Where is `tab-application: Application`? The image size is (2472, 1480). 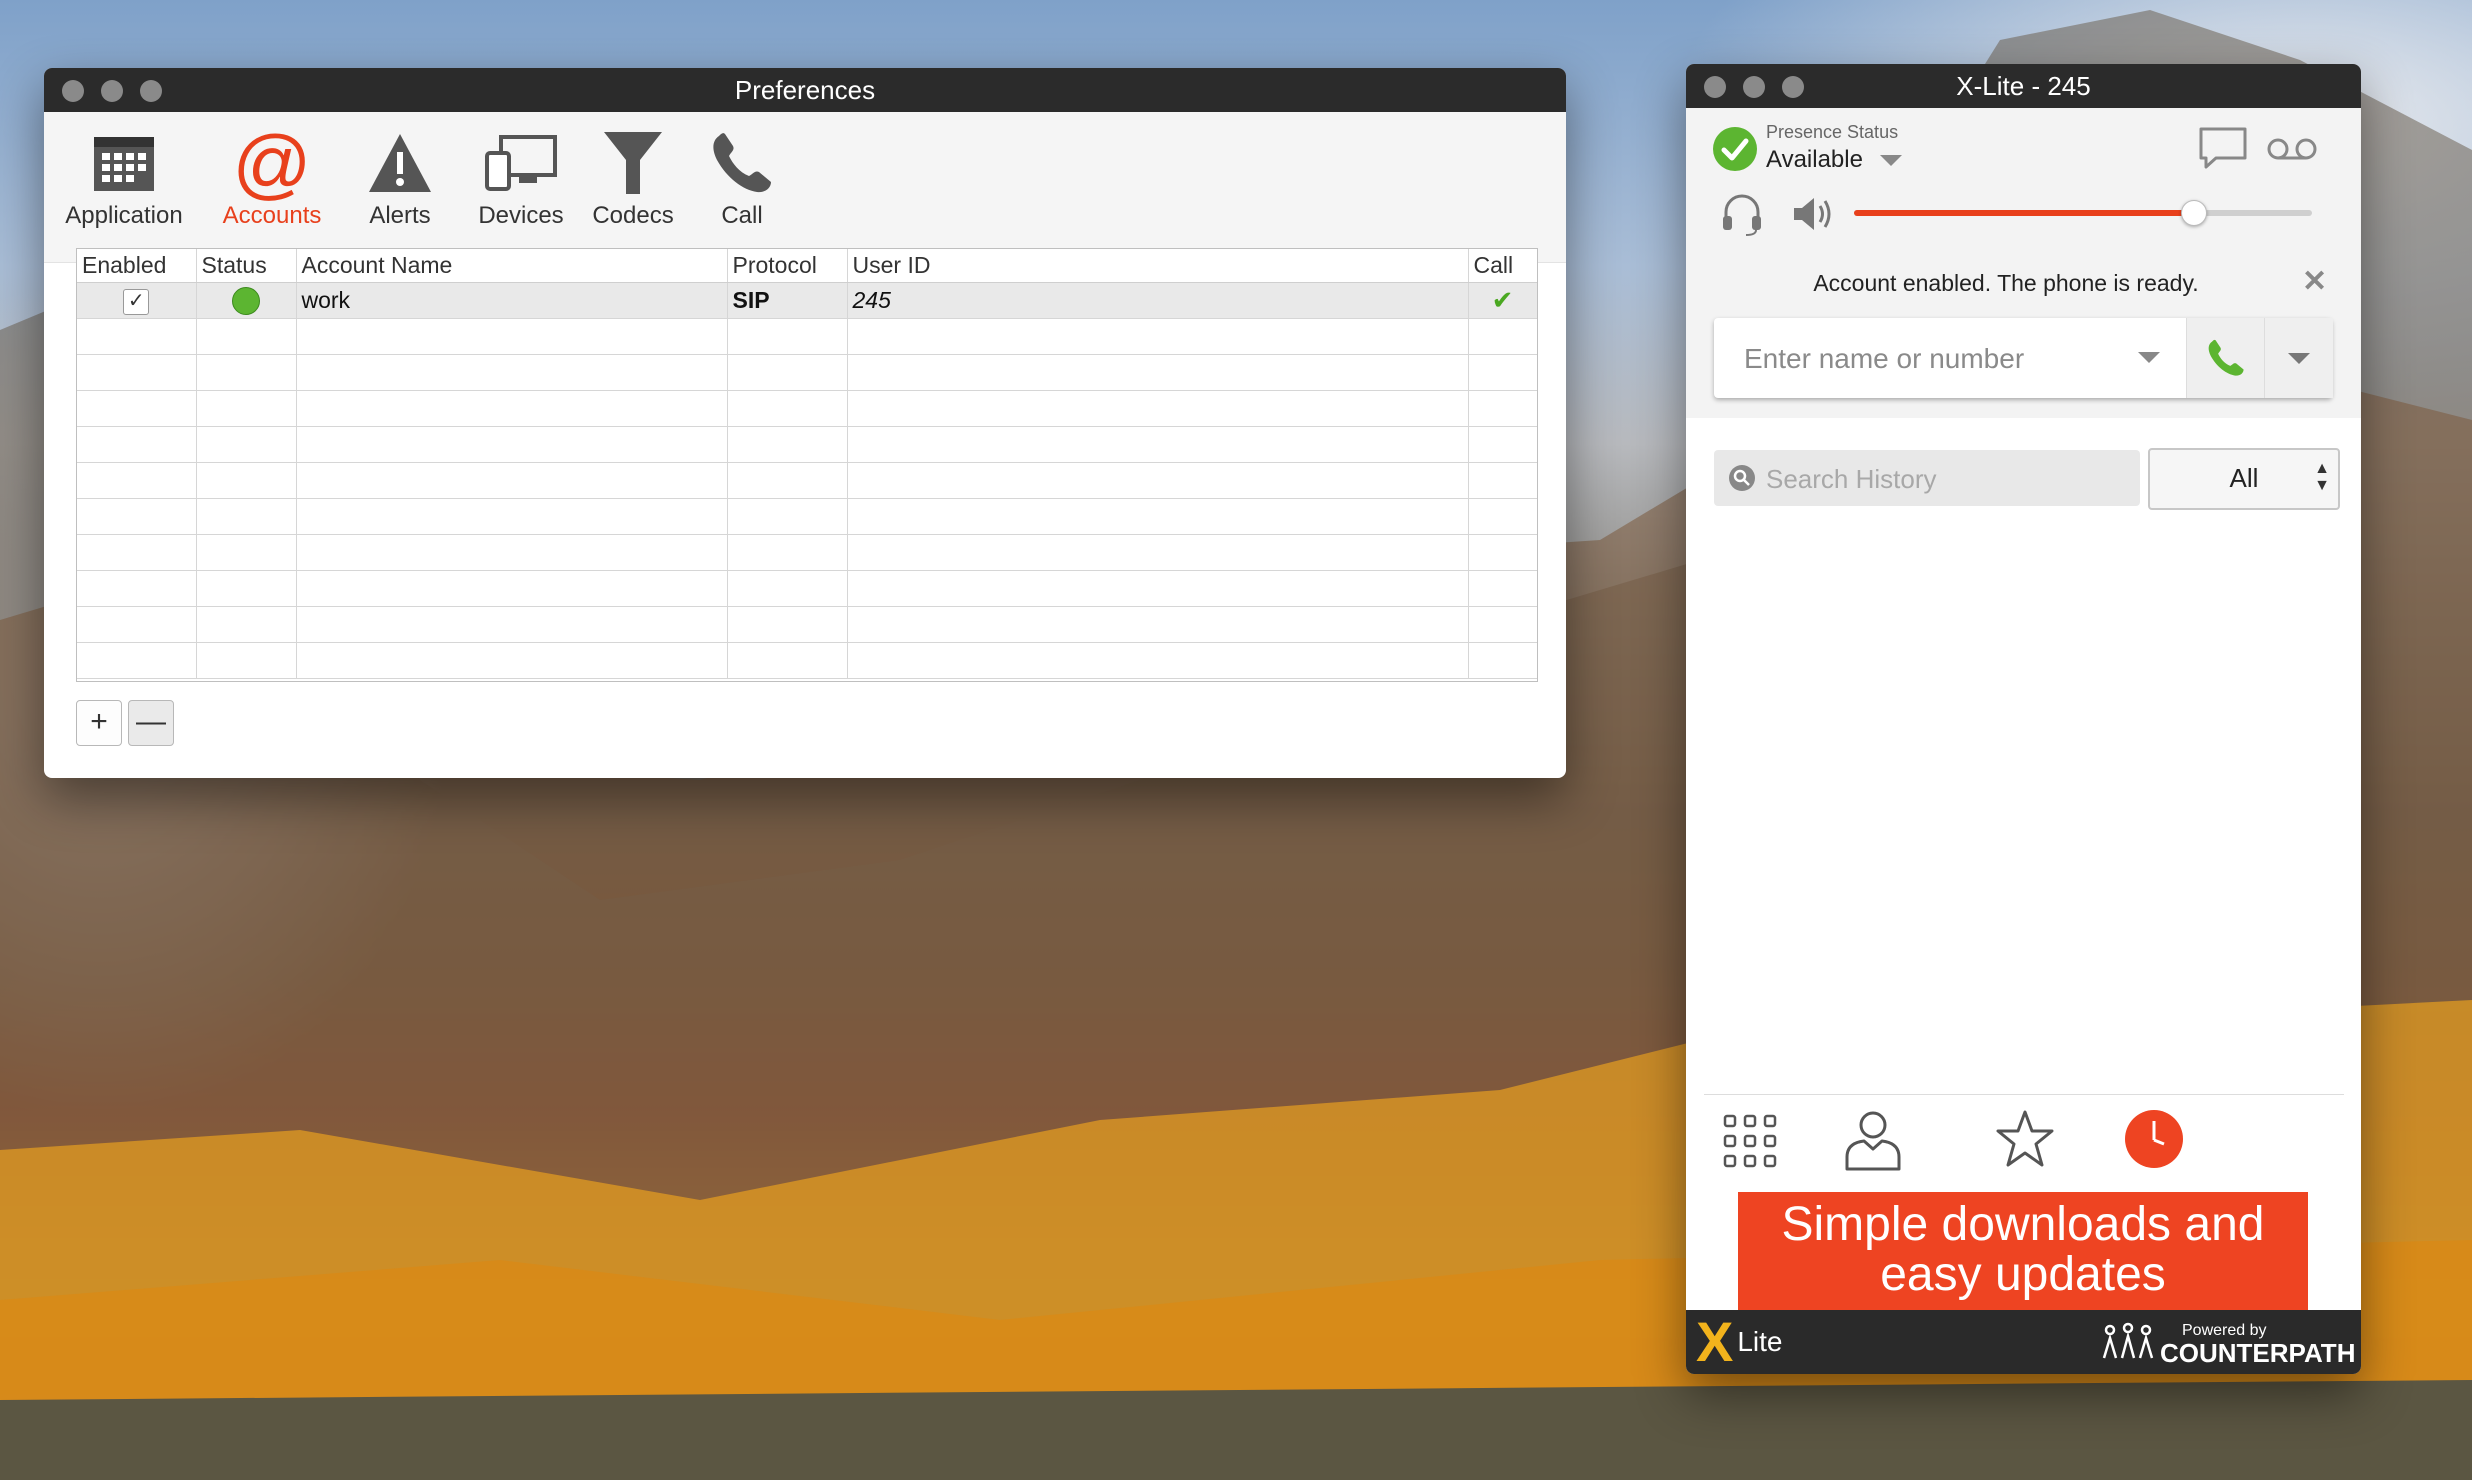 tab-application: Application is located at coordinates (124, 177).